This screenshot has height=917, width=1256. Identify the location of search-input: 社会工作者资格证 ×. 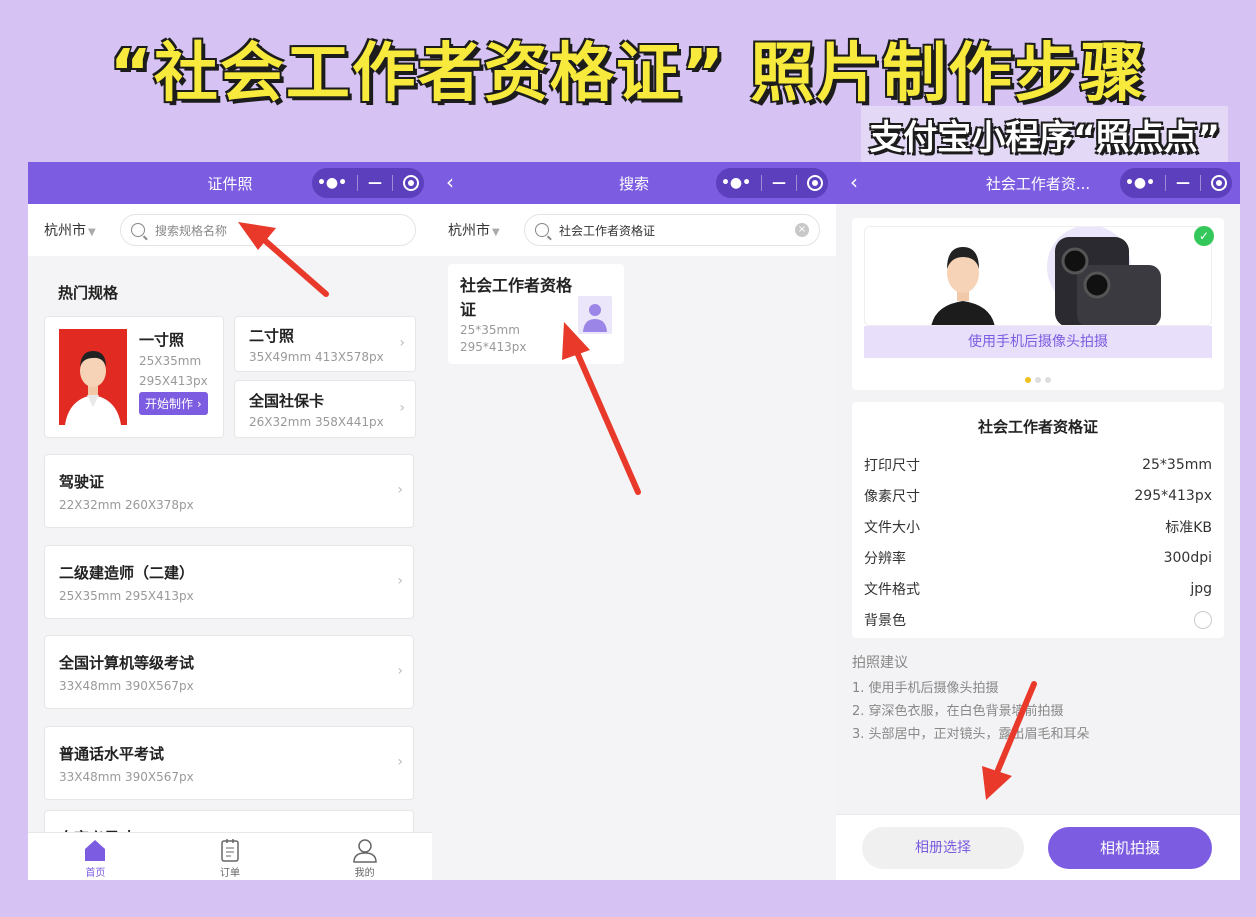
(672, 230).